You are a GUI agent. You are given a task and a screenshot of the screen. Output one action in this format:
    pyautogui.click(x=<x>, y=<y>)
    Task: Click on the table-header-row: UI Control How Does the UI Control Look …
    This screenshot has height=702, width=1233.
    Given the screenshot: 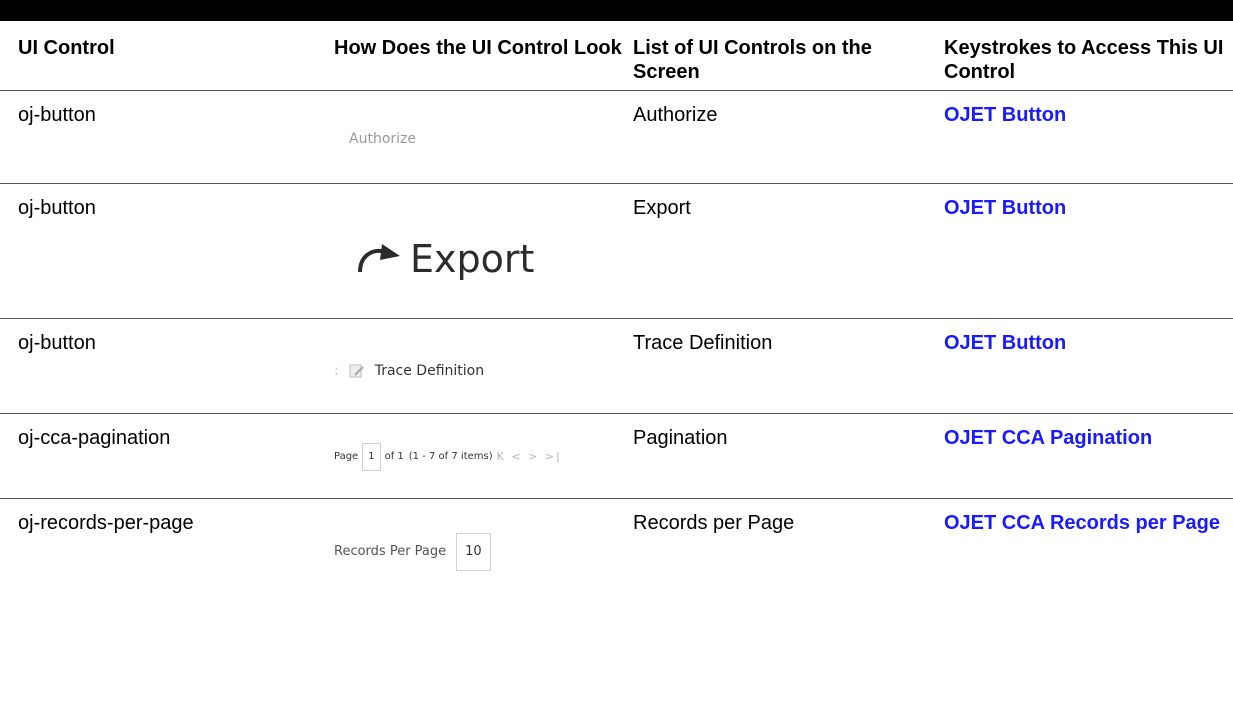 What is the action you would take?
    pyautogui.click(x=616, y=56)
    